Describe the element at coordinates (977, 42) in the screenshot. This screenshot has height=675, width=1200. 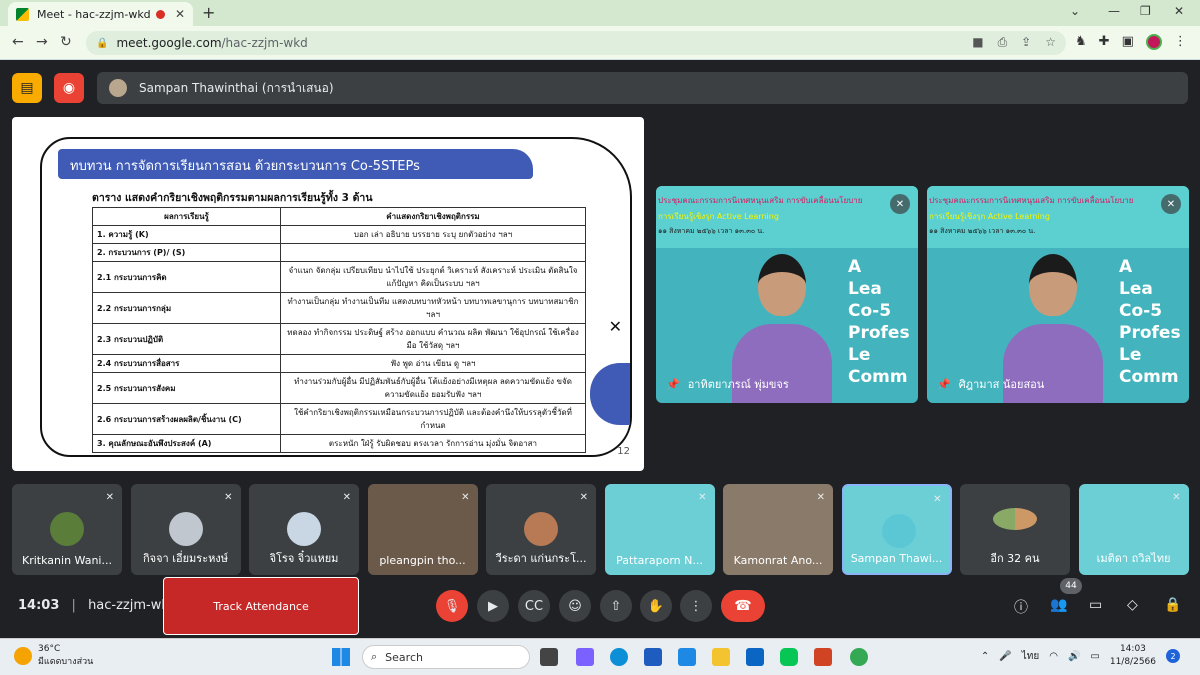
I see `camera-icon: ■` at that location.